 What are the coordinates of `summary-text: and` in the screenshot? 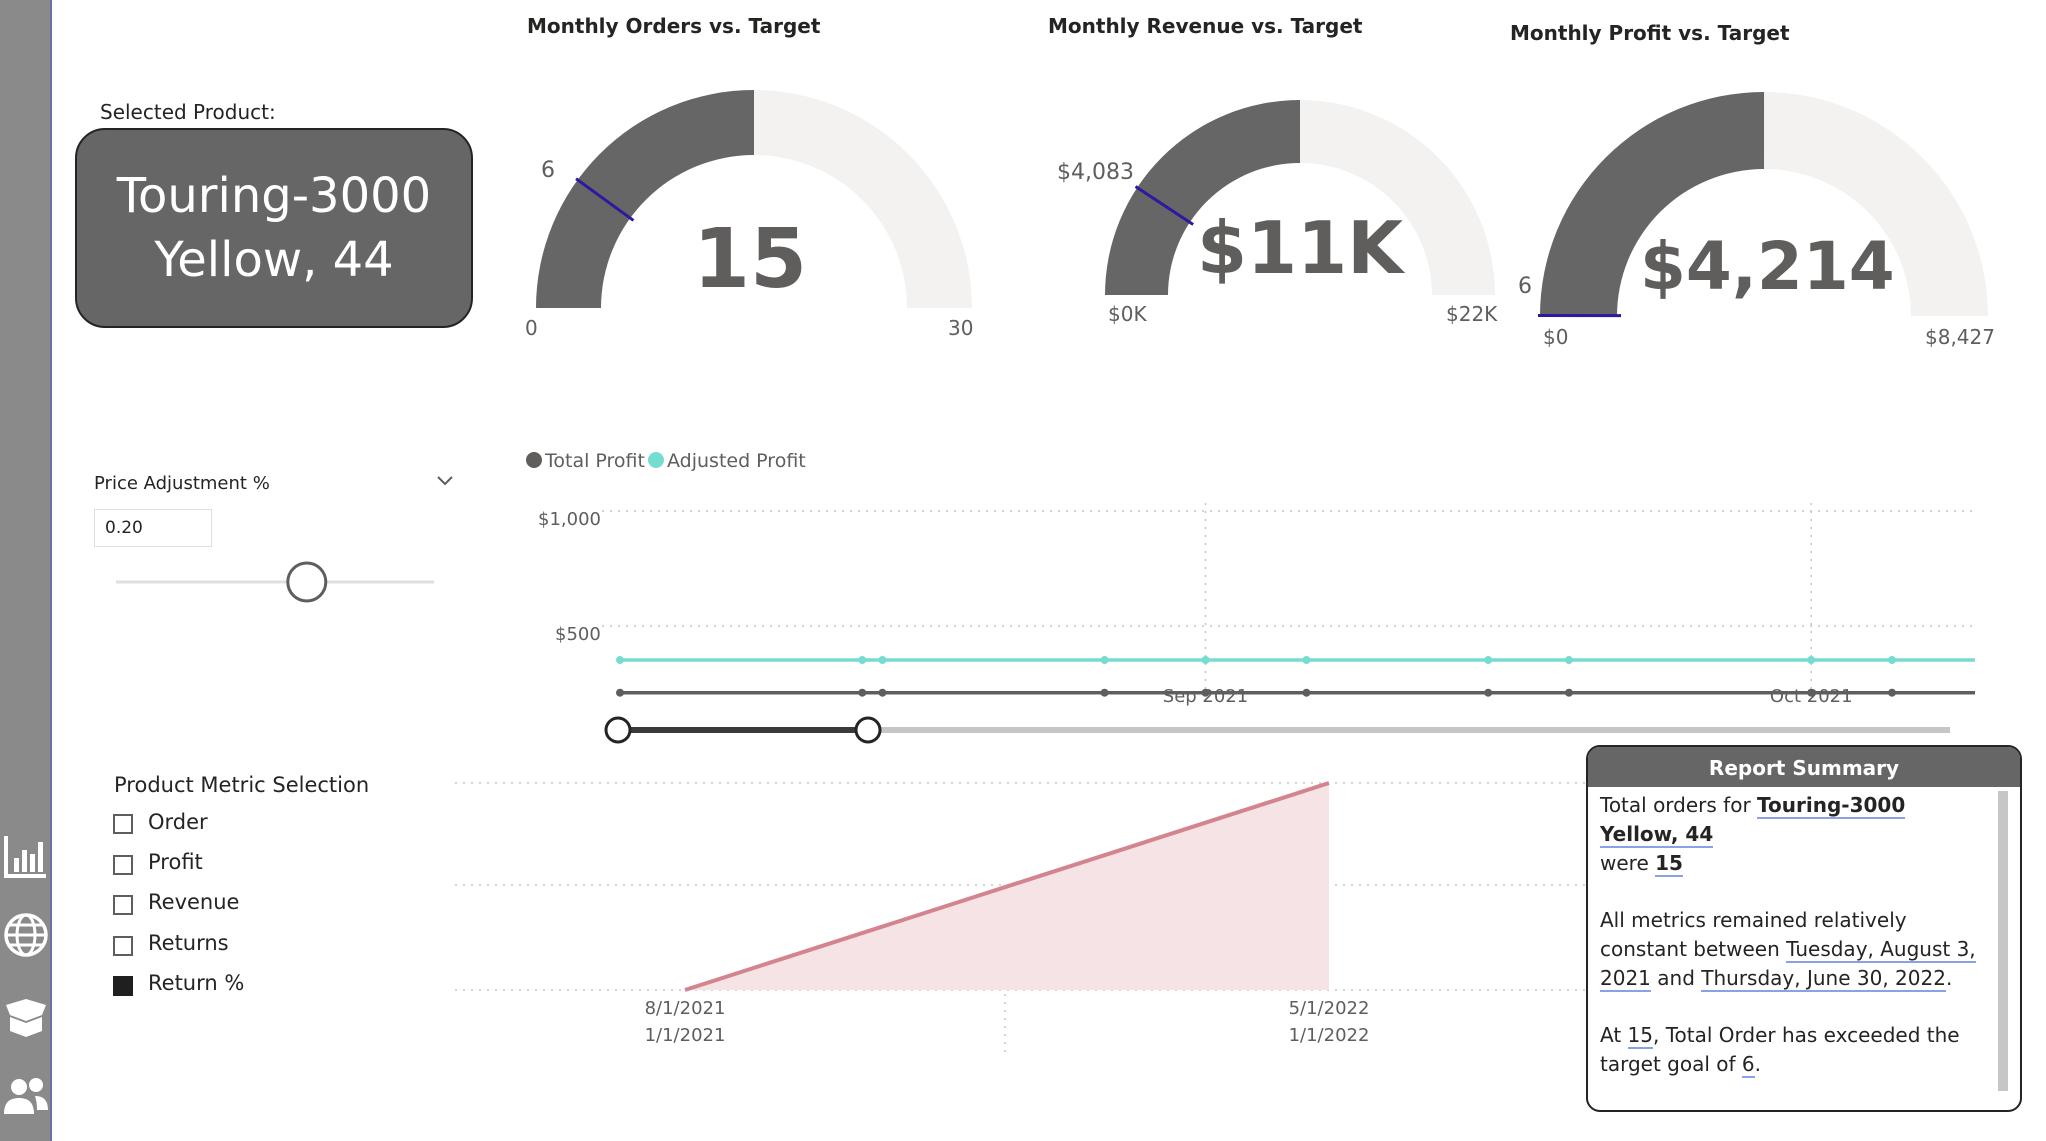 It's located at (1676, 978).